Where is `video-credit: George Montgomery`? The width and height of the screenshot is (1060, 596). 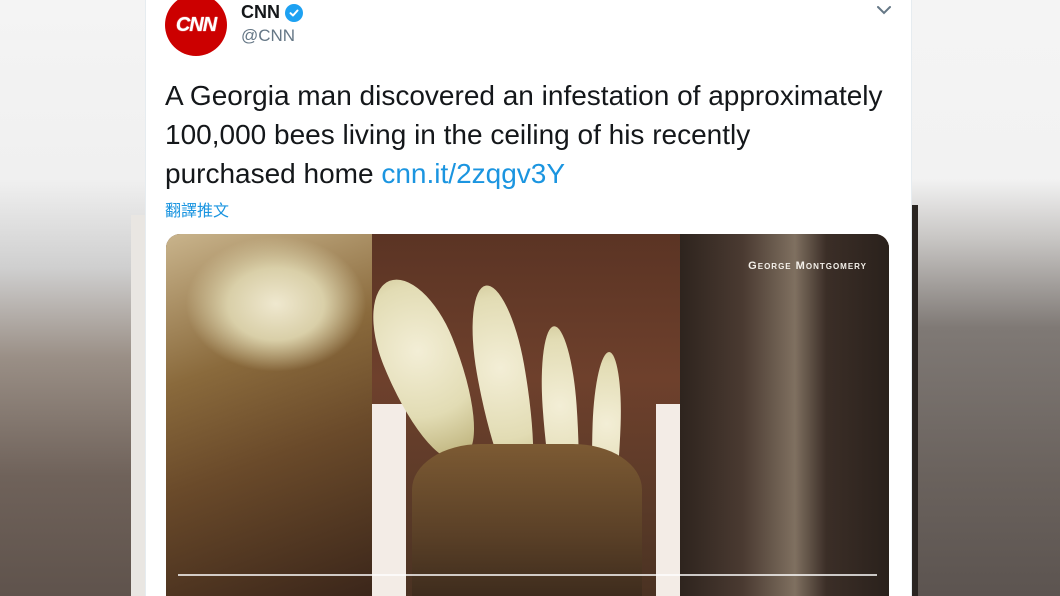
video-credit: George Montgomery is located at coordinates (807, 266).